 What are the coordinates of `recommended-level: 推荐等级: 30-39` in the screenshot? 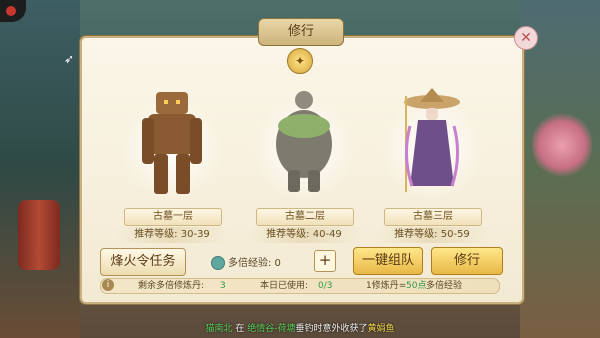 It's located at (172, 235).